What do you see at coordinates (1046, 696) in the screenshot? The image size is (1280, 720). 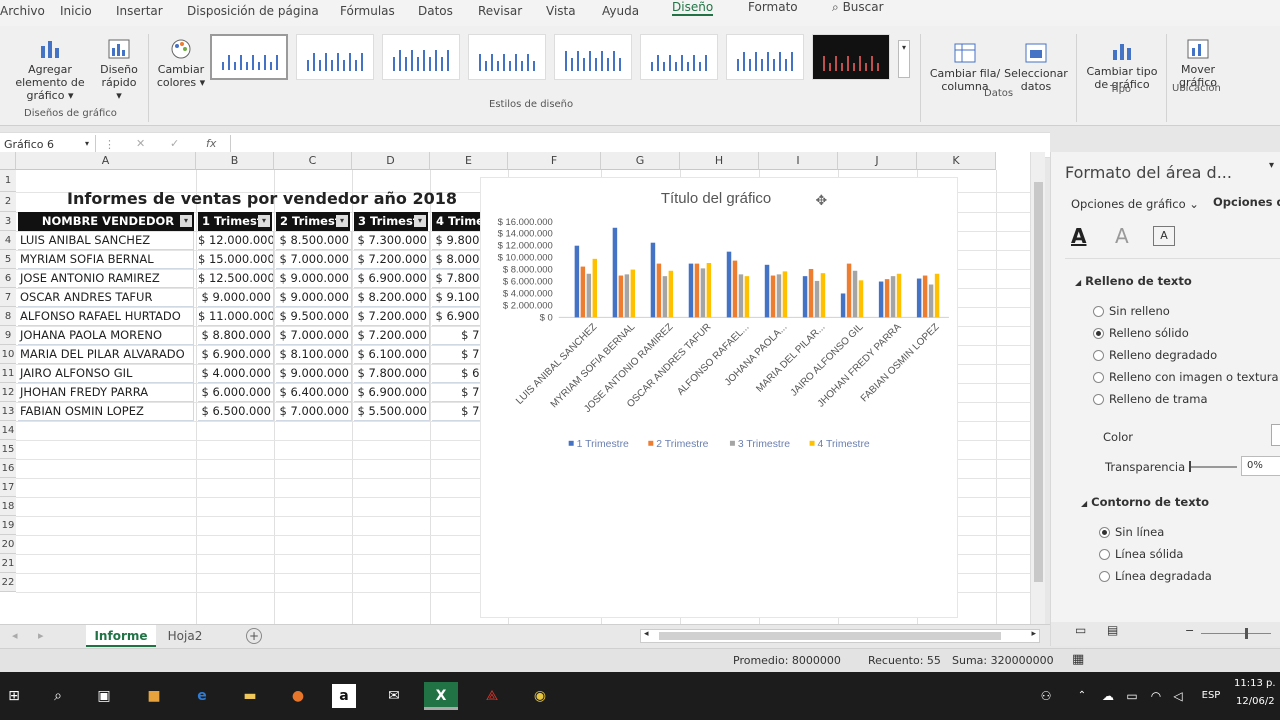 I see `people-icon: ⚇` at bounding box center [1046, 696].